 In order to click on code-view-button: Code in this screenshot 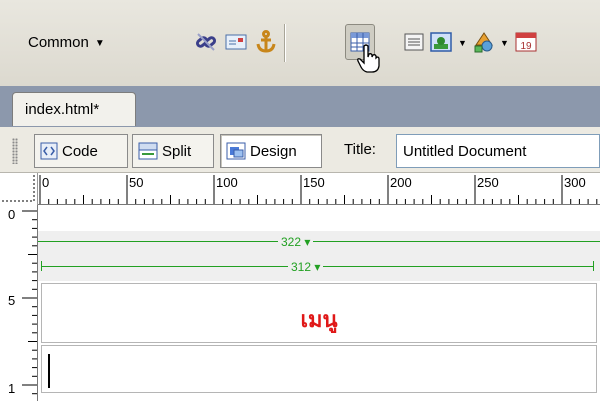, I will do `click(81, 151)`.